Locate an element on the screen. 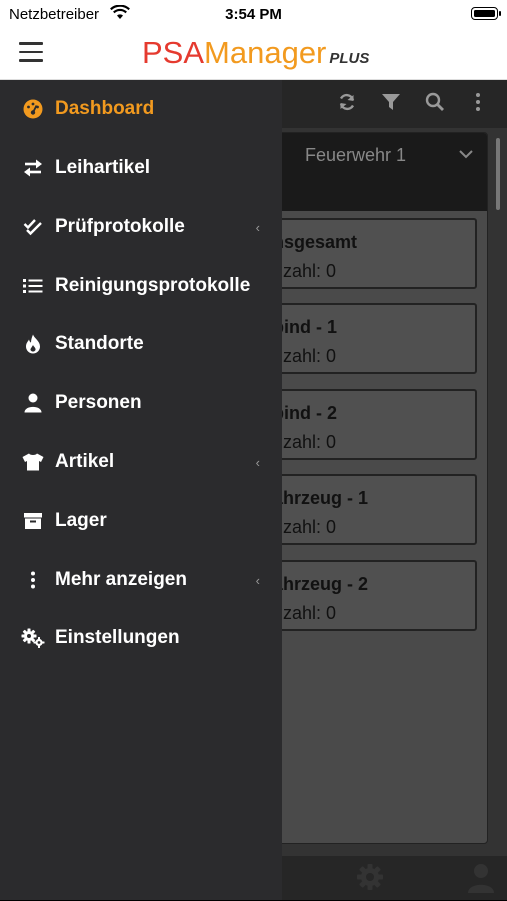  status-bar: Netzbetreiber 3:54 PM is located at coordinates (253, 14).